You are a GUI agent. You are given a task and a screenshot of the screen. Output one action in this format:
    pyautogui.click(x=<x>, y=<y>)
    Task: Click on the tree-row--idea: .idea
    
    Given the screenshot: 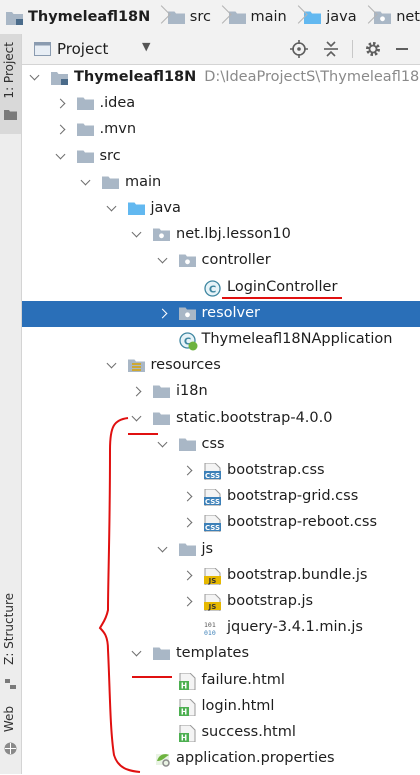 What is the action you would take?
    pyautogui.click(x=221, y=104)
    